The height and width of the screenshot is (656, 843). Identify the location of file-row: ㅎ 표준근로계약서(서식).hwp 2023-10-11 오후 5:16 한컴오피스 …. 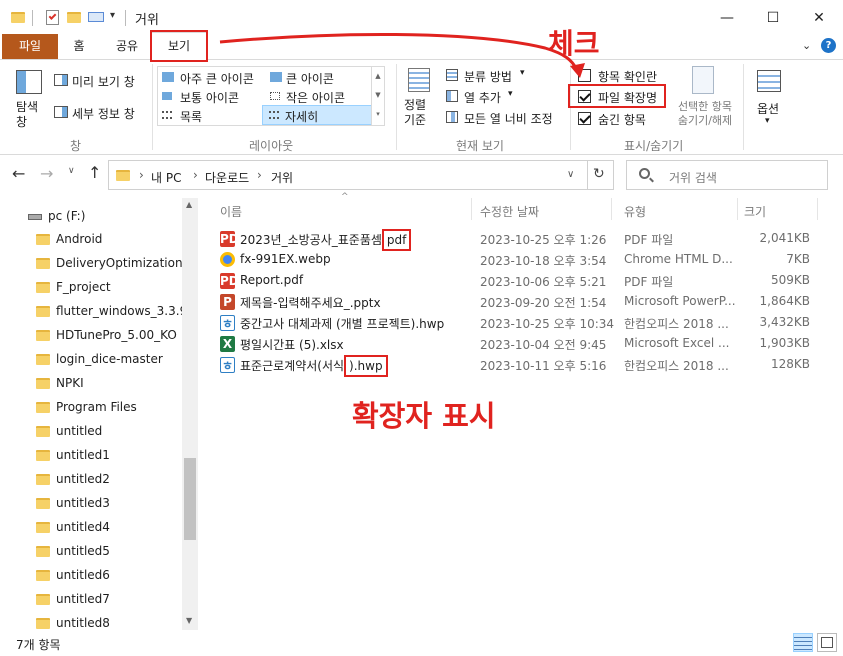
(520, 365).